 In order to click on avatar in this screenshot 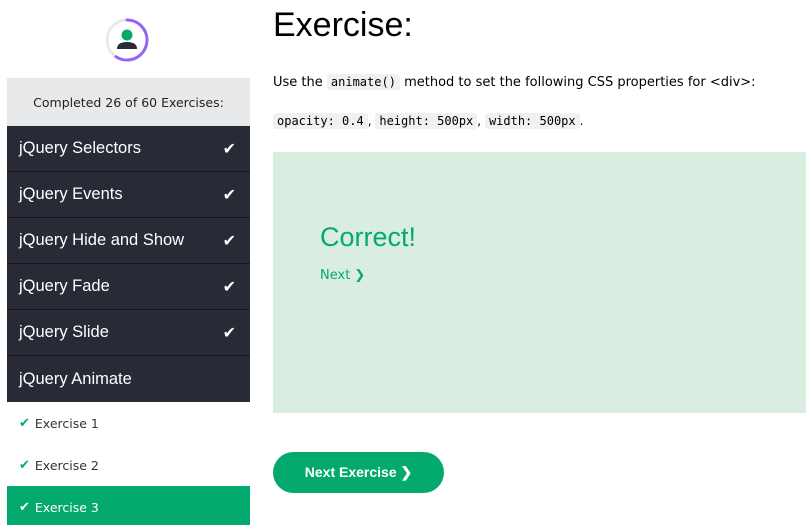, I will do `click(127, 40)`.